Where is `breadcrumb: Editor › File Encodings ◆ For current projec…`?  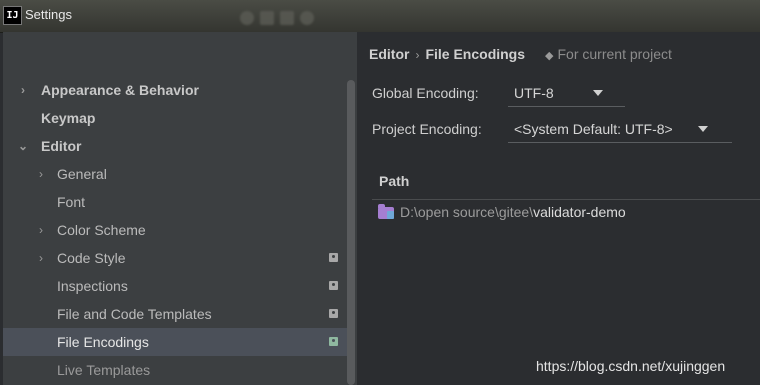 breadcrumb: Editor › File Encodings ◆ For current projec… is located at coordinates (520, 54).